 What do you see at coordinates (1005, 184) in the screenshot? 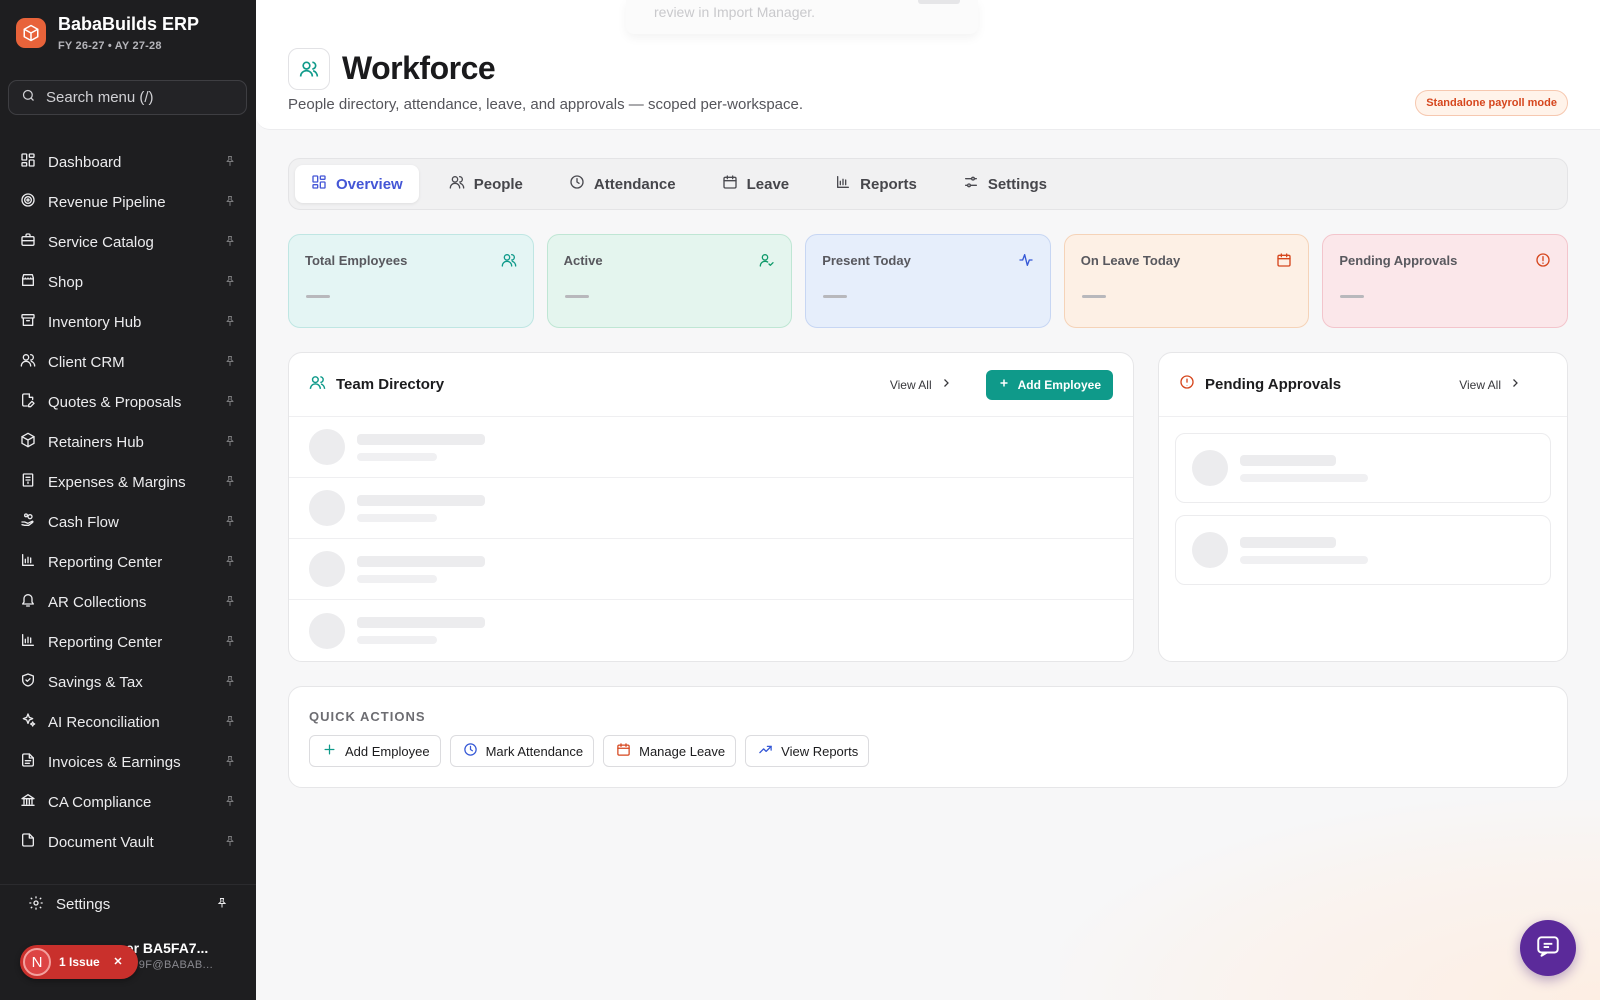
I see `tab-settings: Settings` at bounding box center [1005, 184].